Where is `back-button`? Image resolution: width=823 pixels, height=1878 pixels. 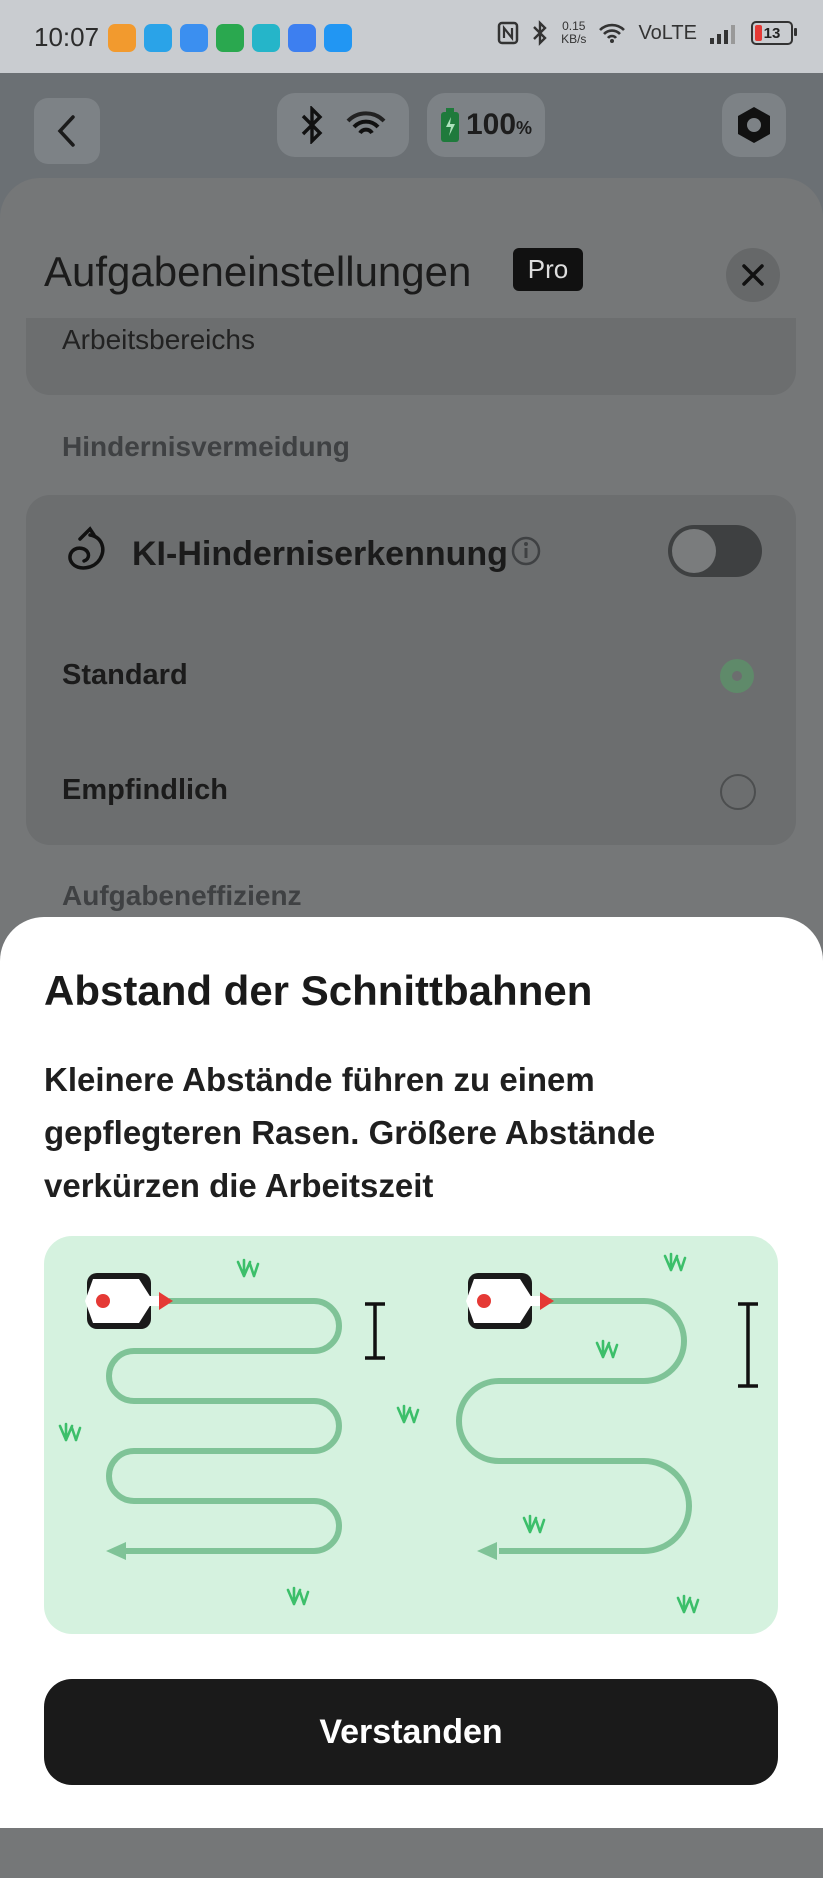 back-button is located at coordinates (67, 131).